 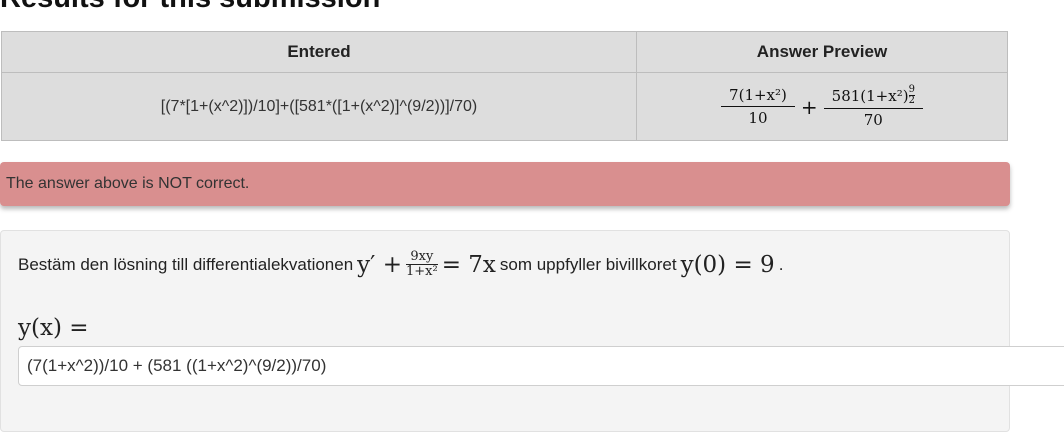 I want to click on equation-fraction: 9xy 1+x², so click(x=421, y=264).